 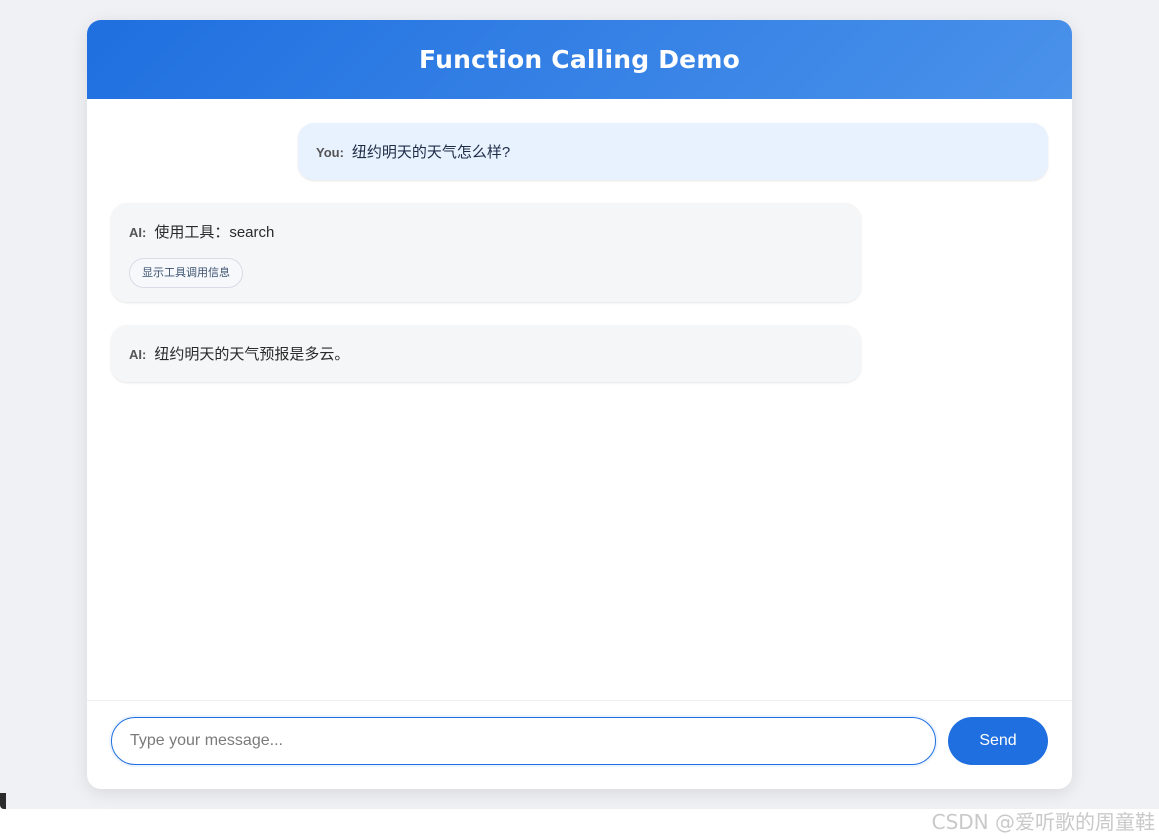 What do you see at coordinates (252, 354) in the screenshot?
I see `message-text: 纽约明天的天气预报是多云。` at bounding box center [252, 354].